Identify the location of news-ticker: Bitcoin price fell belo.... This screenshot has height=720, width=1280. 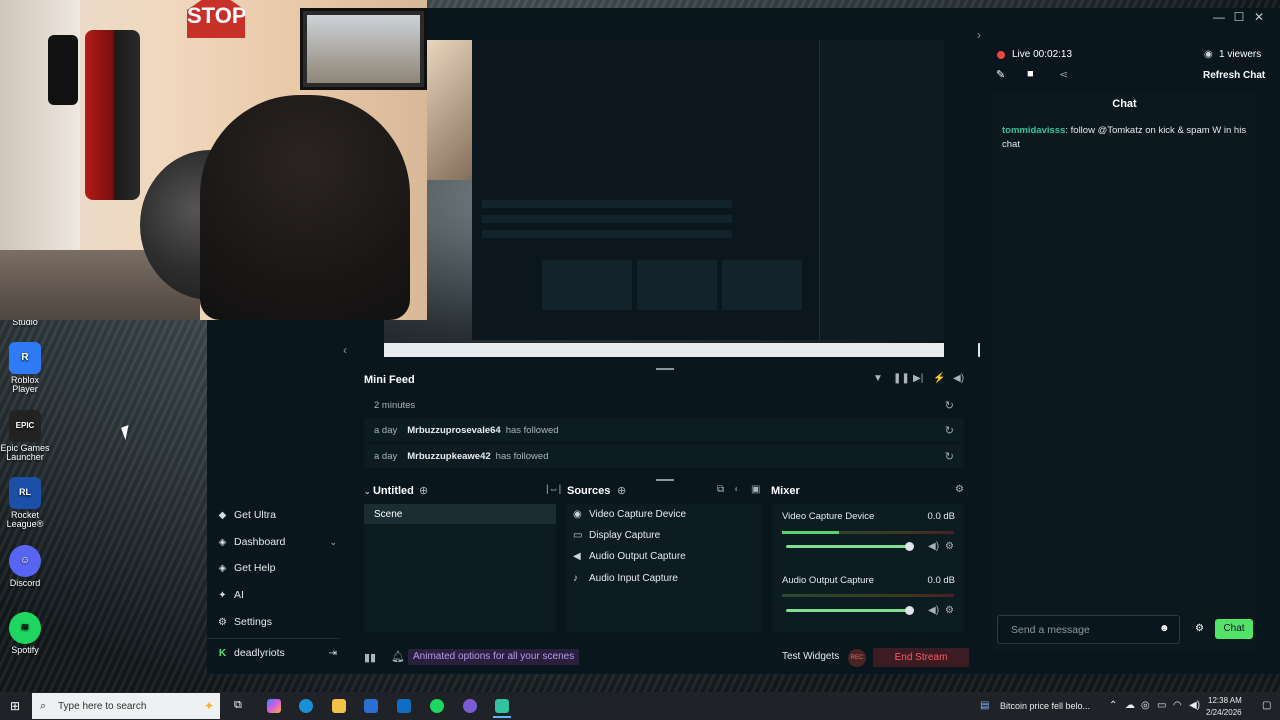
(1045, 706).